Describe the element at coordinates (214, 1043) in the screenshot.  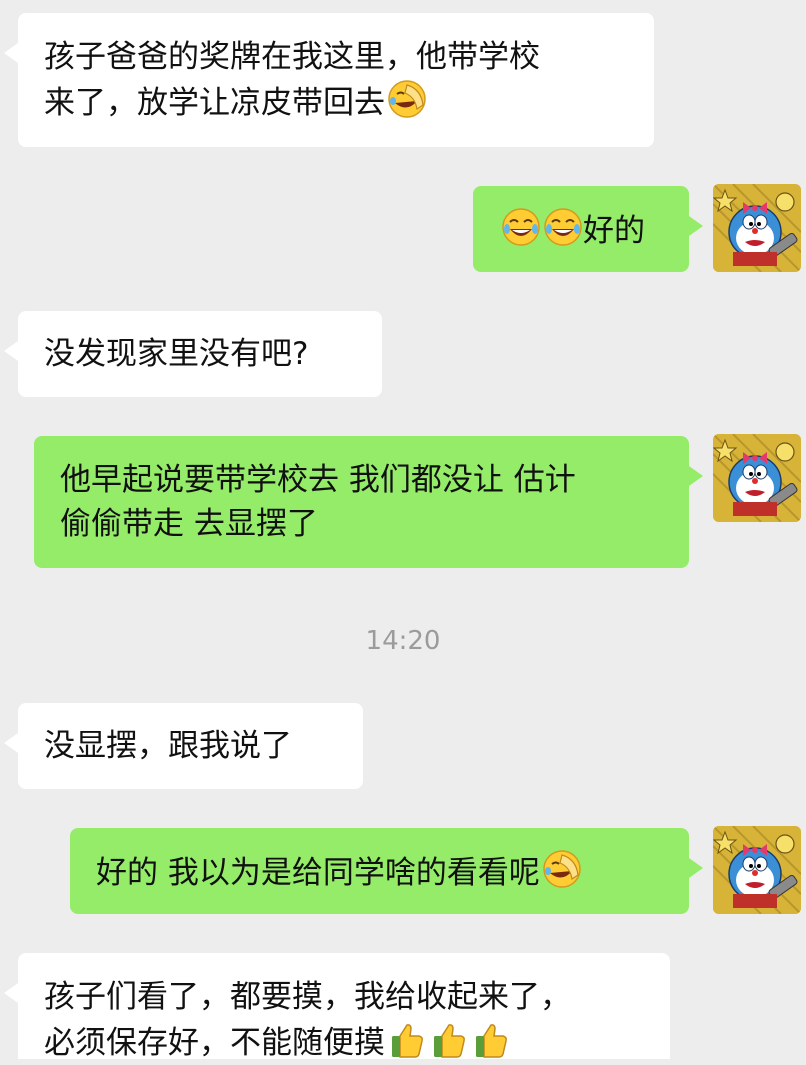
I see `message-text: 必须保存好，不能随便摸` at that location.